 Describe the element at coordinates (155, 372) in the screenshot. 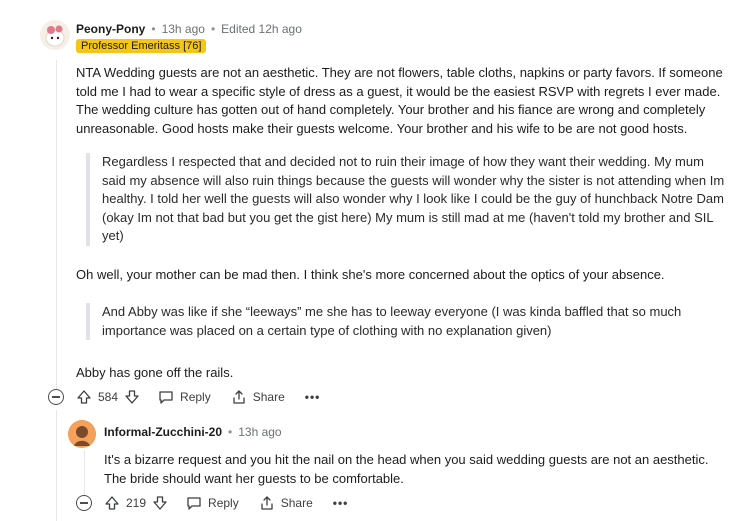

I see `comment-paragraph: Abby has gone off the rails.` at that location.